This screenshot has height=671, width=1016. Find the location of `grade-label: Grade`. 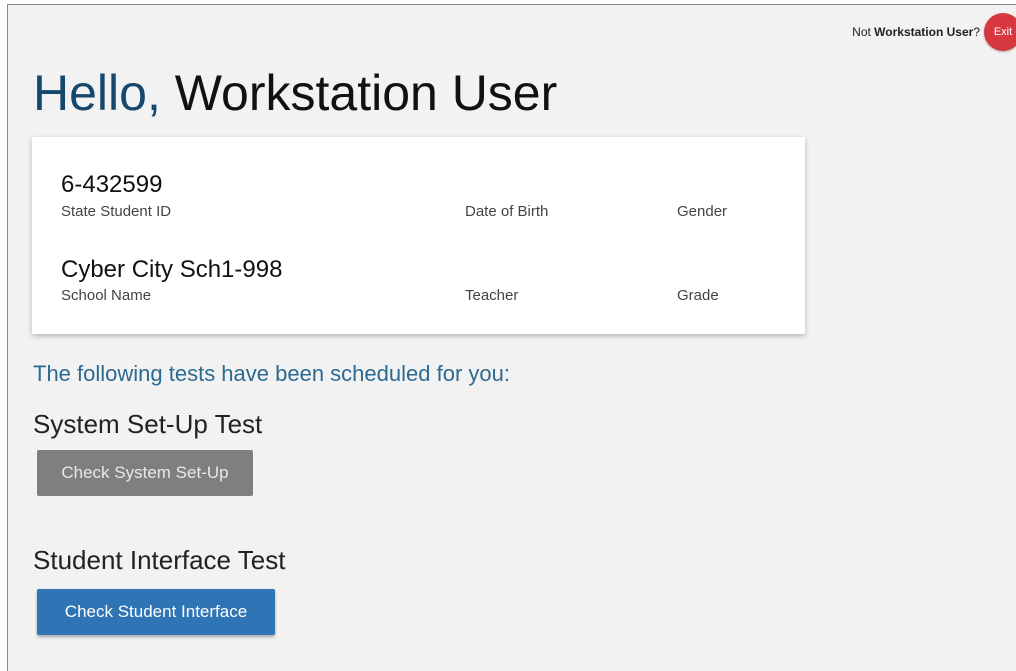

grade-label: Grade is located at coordinates (698, 295).